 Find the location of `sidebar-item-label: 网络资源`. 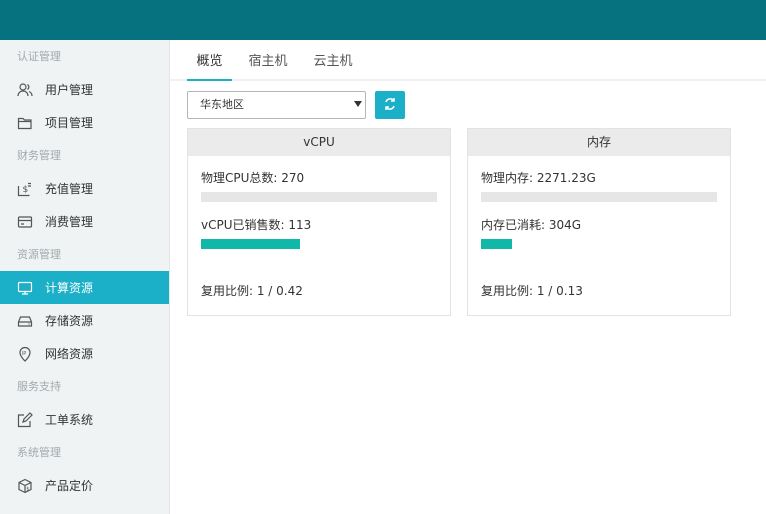

sidebar-item-label: 网络资源 is located at coordinates (69, 354).